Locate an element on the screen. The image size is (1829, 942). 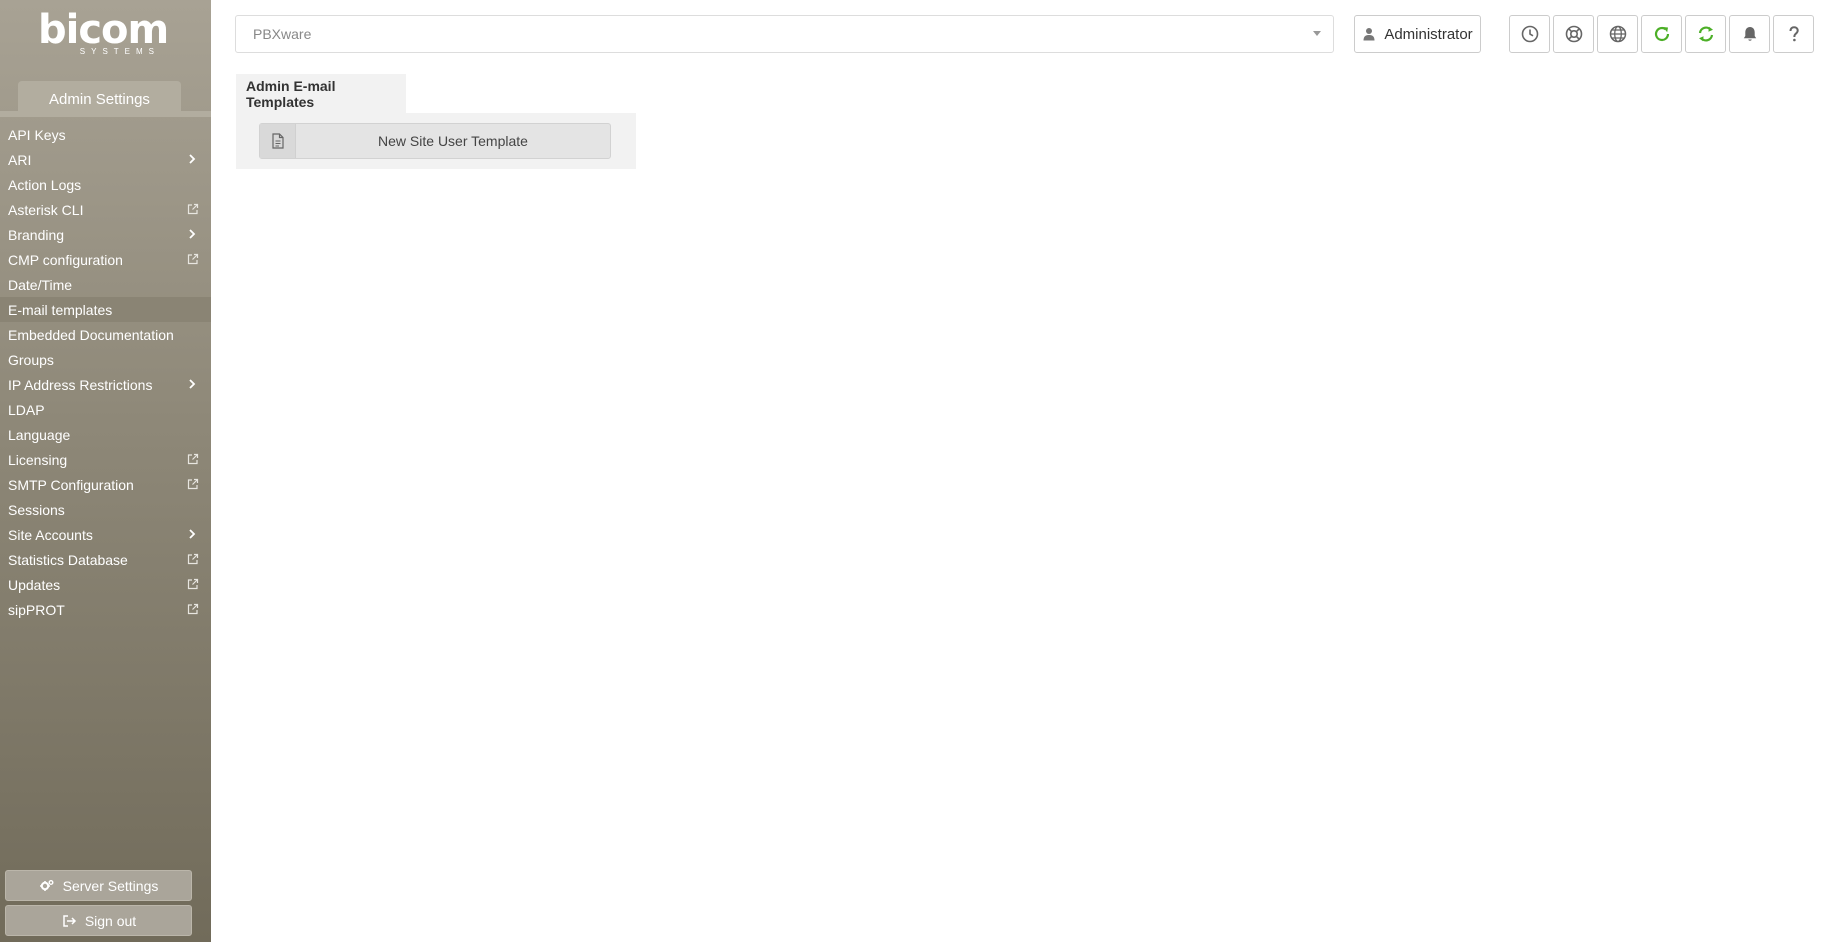
sidebar-item-label: Sessions is located at coordinates (36, 509).